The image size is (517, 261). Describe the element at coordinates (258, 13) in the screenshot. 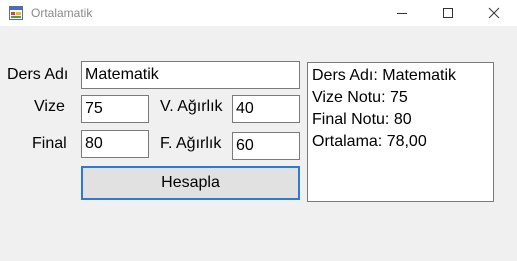

I see `title-bar: Ortalamatik` at that location.